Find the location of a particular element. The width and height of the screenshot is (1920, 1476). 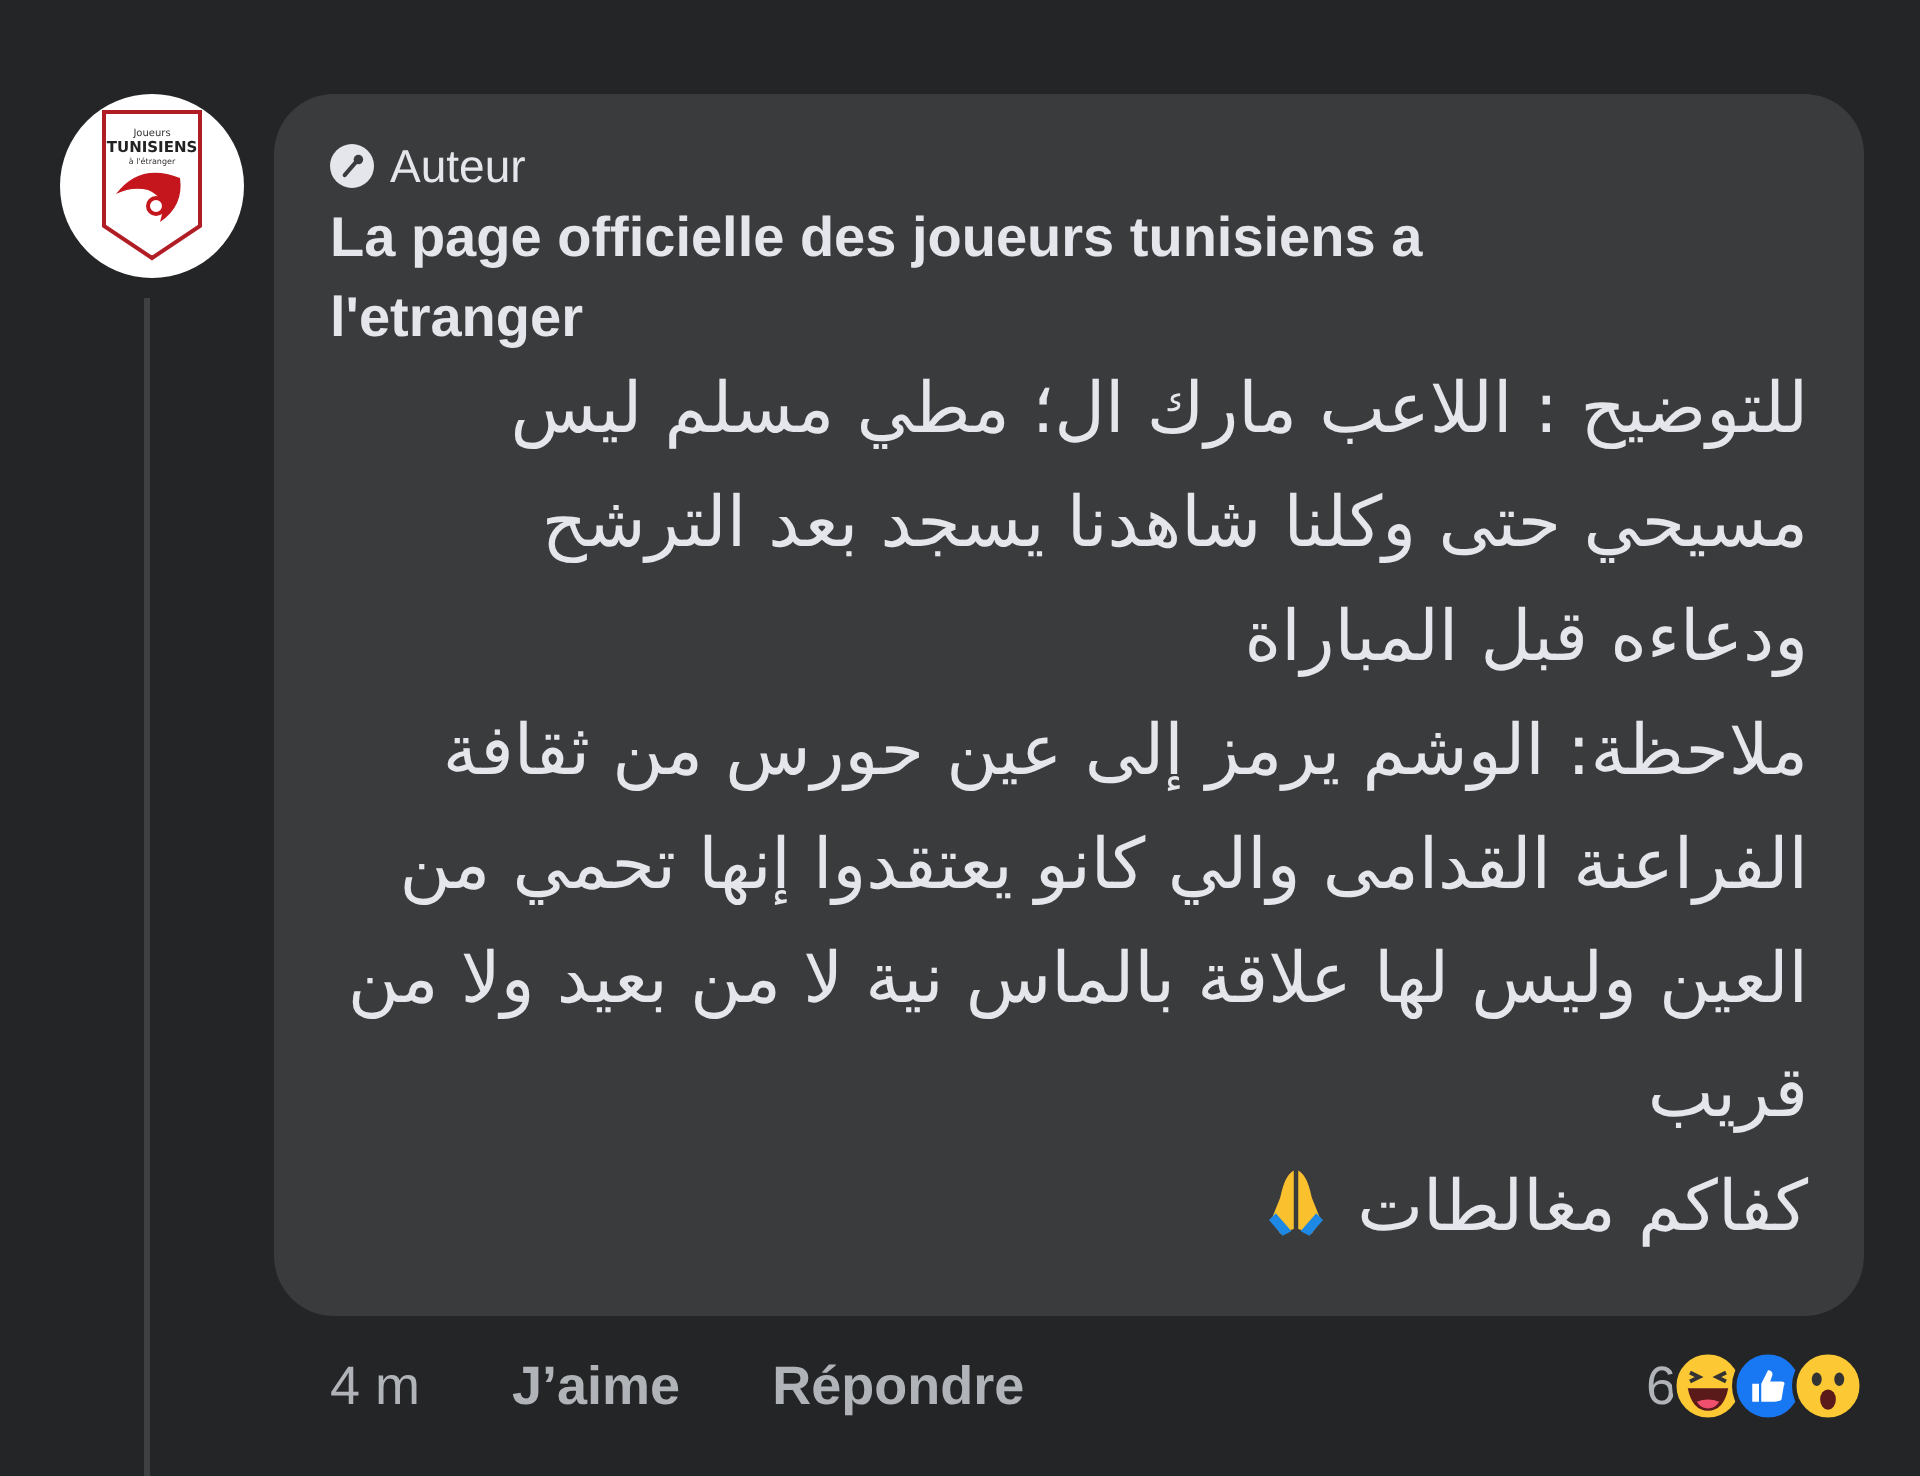

comment-text: للتوضيح : اللاعب مارك ال؛ مطي مسلم ليس مسيحي حتى وكلنا شاهدنا يسجد بعد الترشح ودعاءه قبل المباراة is located at coordinates (1158, 525).